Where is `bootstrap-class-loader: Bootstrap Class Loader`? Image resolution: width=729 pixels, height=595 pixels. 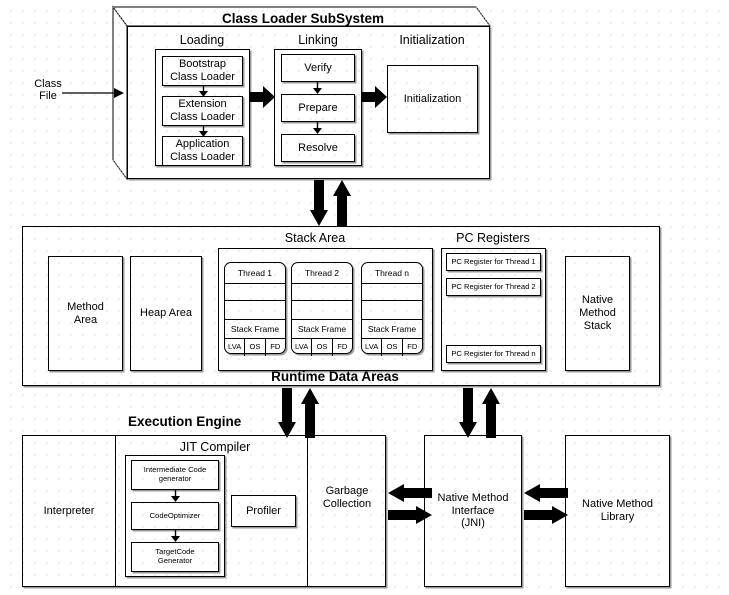
bootstrap-class-loader: Bootstrap Class Loader is located at coordinates (202, 71).